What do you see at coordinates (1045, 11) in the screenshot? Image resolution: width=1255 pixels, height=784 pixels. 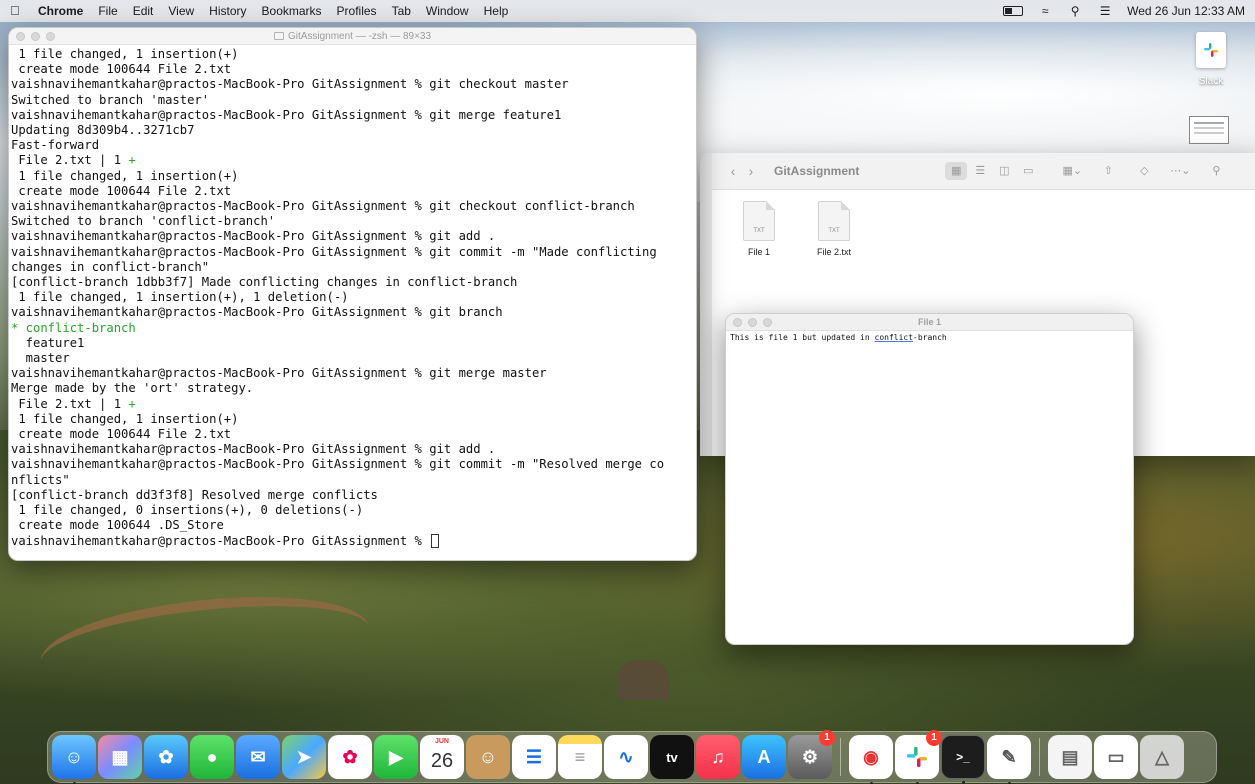 I see `wifi-icon: ≈` at bounding box center [1045, 11].